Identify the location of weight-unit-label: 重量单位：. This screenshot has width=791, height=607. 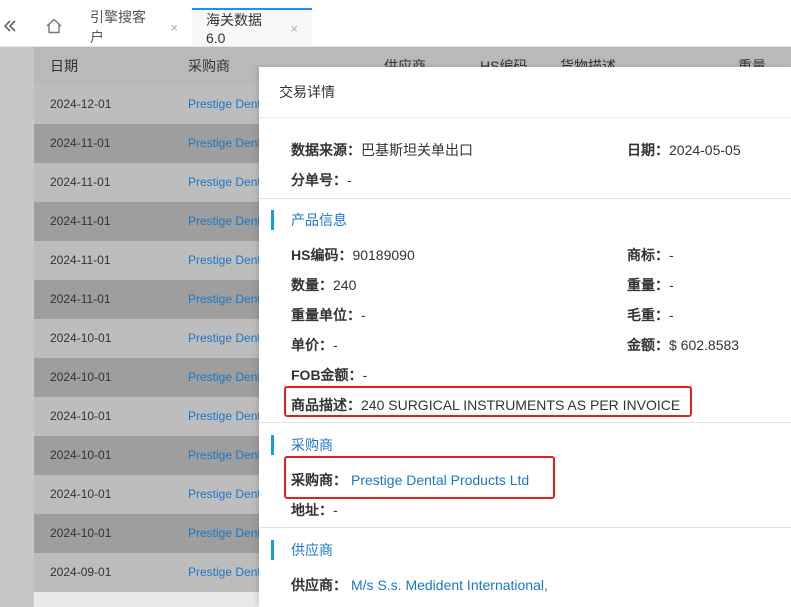
(326, 315).